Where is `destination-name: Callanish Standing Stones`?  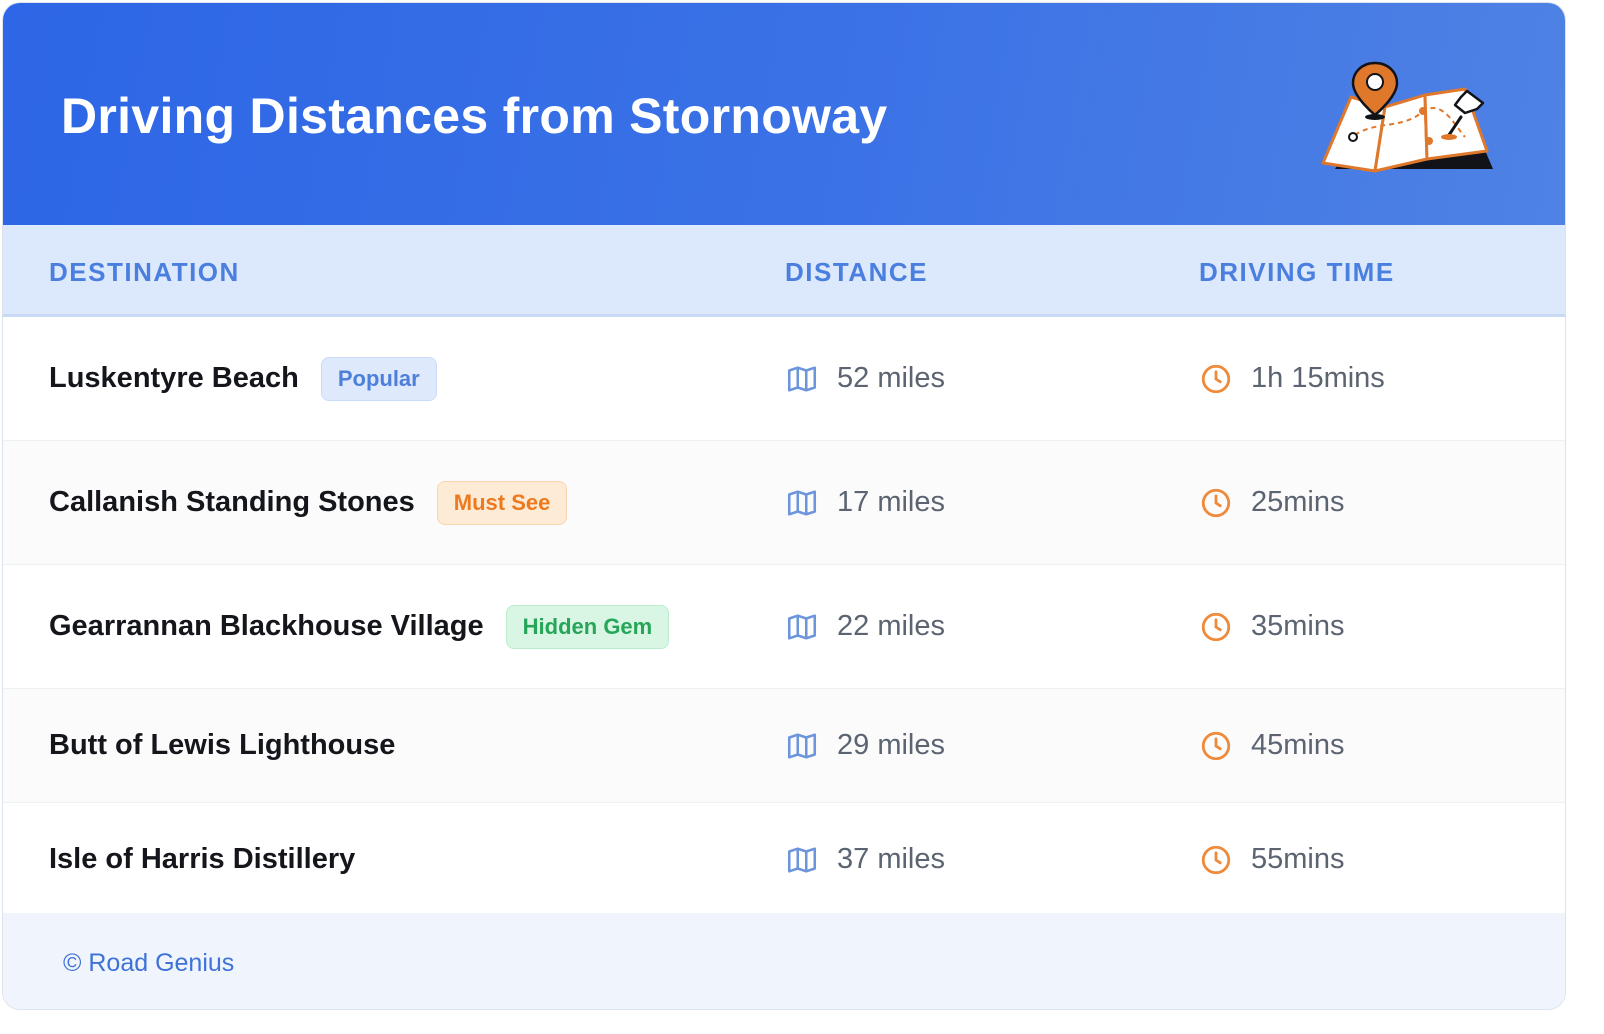
destination-name: Callanish Standing Stones is located at coordinates (232, 502).